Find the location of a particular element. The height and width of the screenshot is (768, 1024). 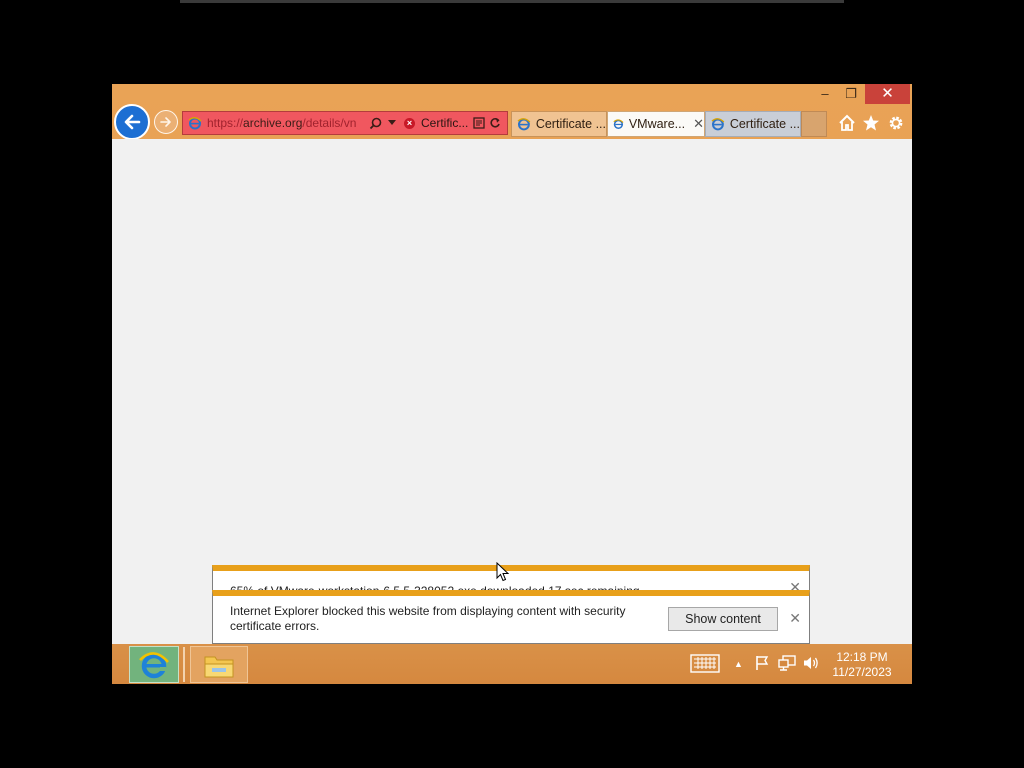

gear-icon is located at coordinates (896, 123).